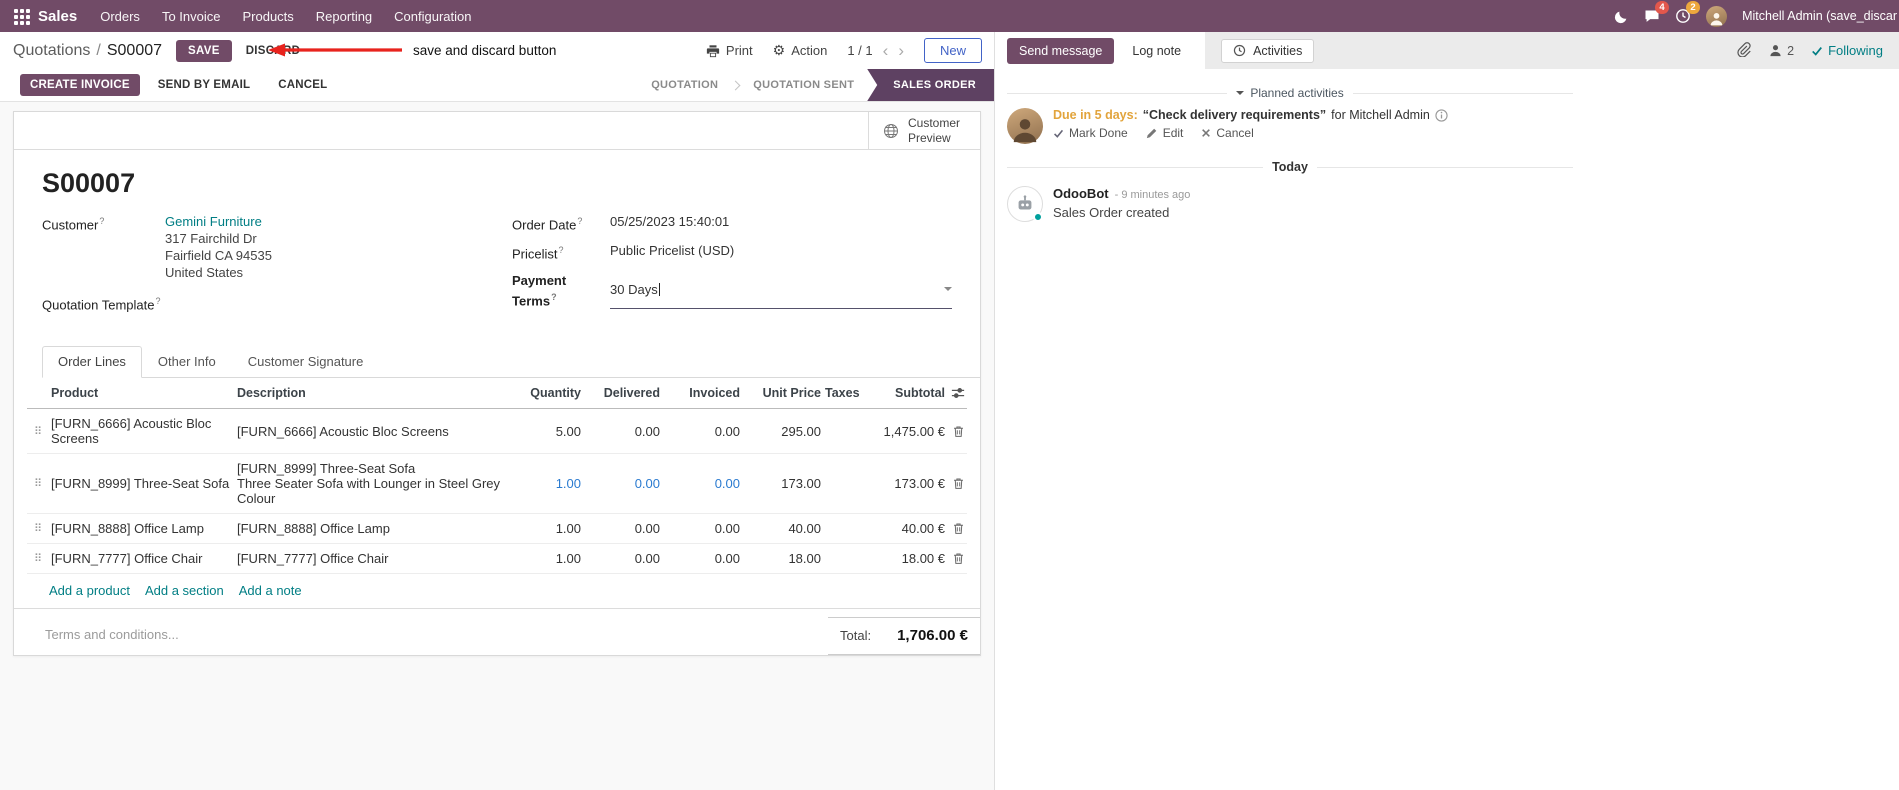  I want to click on messages-icon: 4, so click(1657, 12).